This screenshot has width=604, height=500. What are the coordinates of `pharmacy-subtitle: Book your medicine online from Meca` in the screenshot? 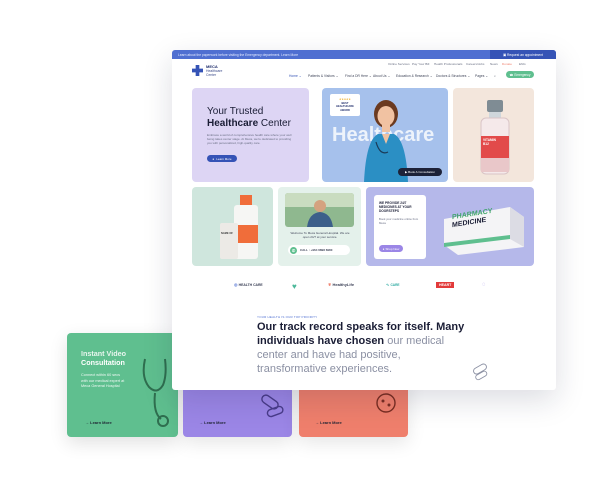 It's located at (399, 221).